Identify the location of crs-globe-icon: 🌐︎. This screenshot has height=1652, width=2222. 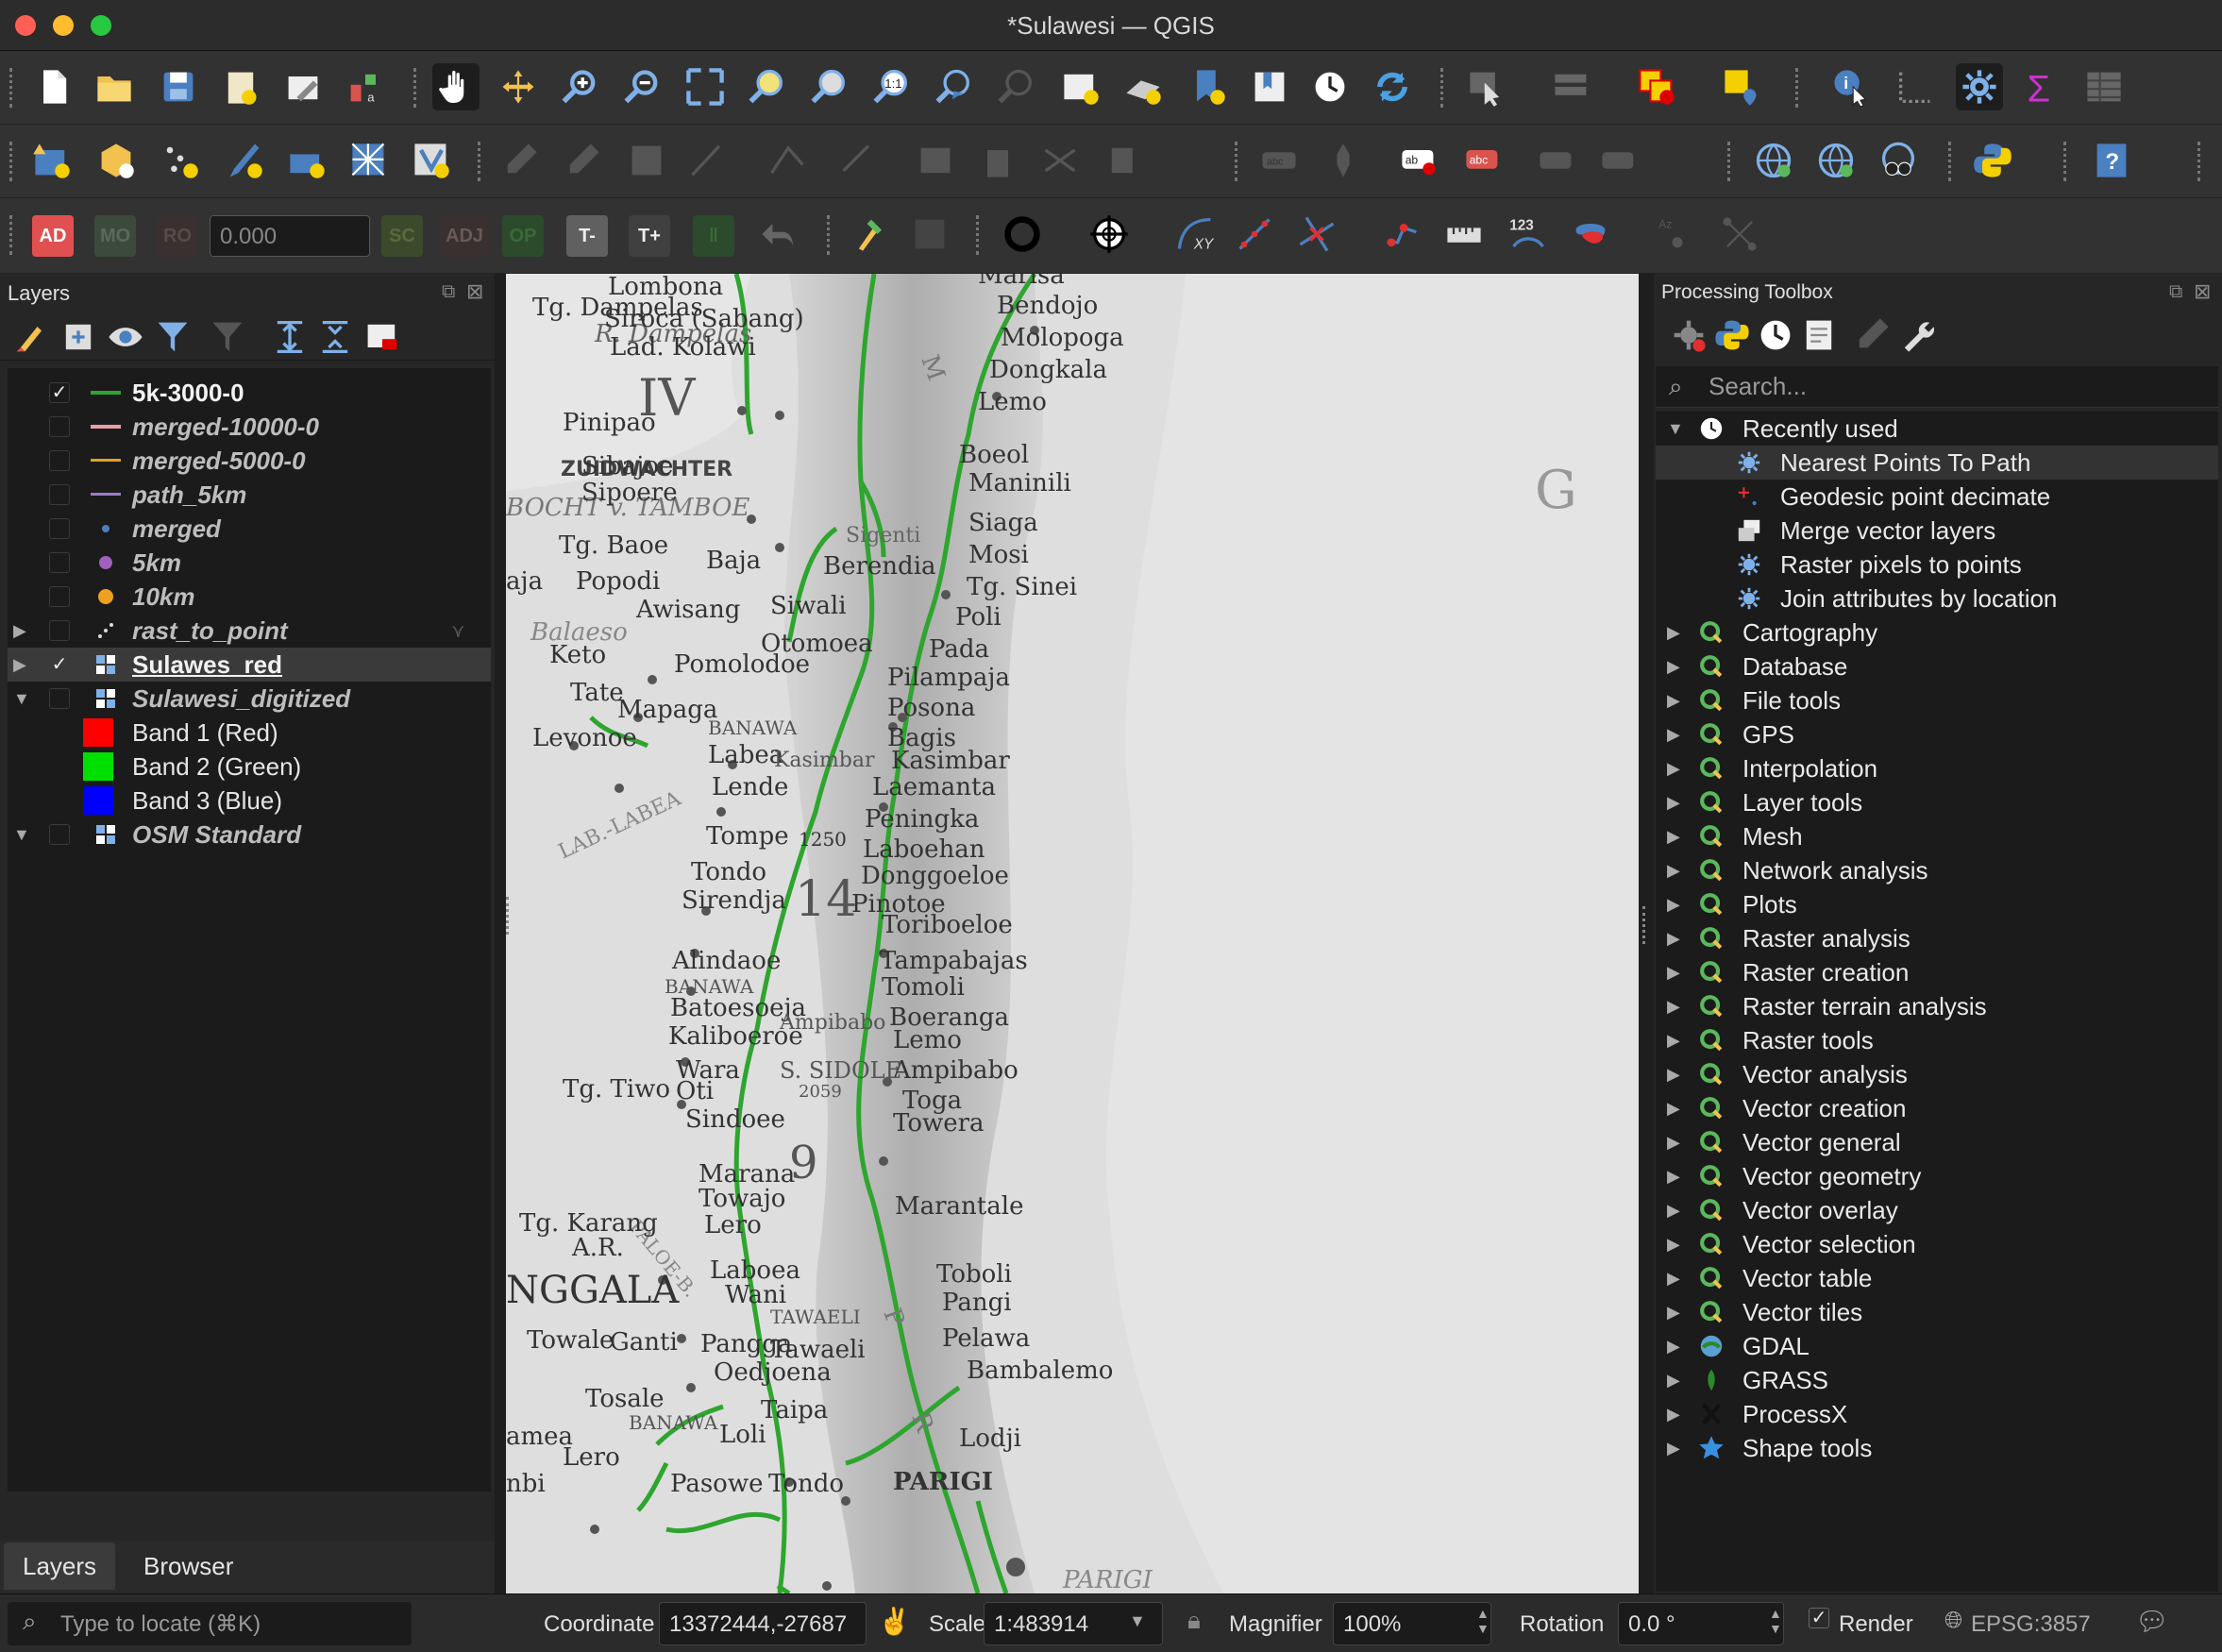
(1953, 1621).